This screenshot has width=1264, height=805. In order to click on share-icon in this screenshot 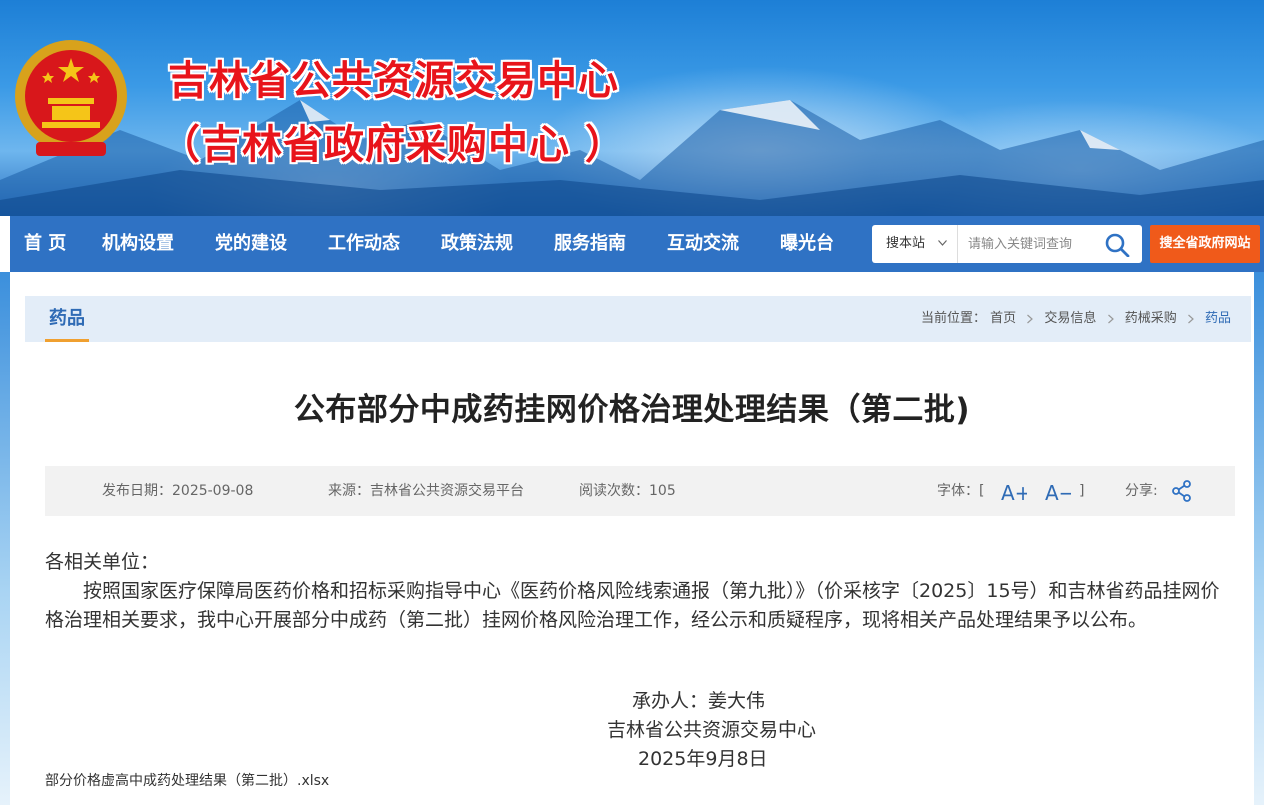, I will do `click(1182, 491)`.